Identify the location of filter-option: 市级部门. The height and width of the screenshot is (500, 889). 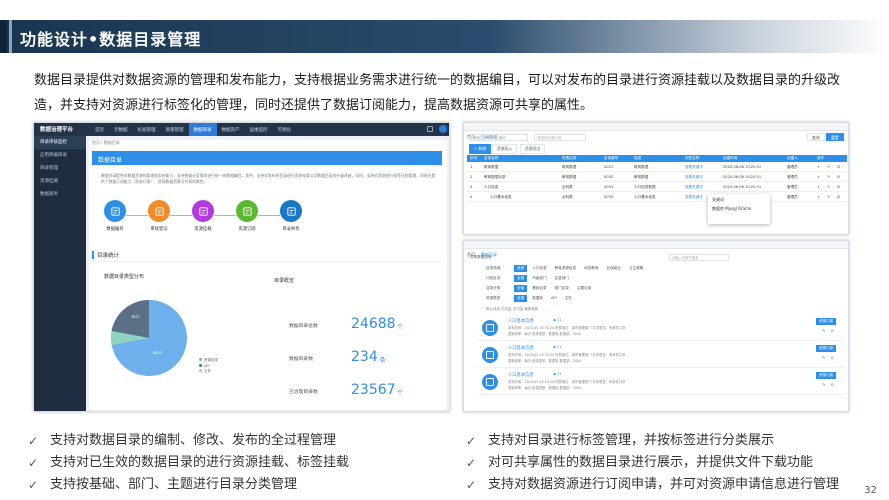
(539, 278).